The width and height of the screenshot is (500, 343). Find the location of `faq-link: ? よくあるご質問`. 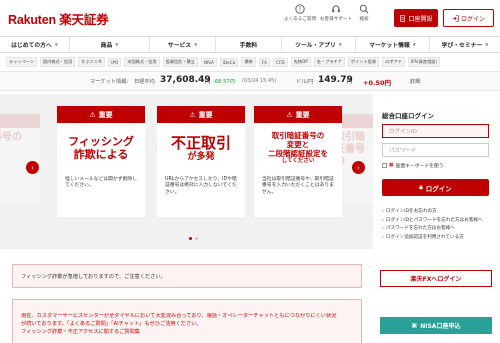

faq-link: ? よくあるご質問 is located at coordinates (300, 13).